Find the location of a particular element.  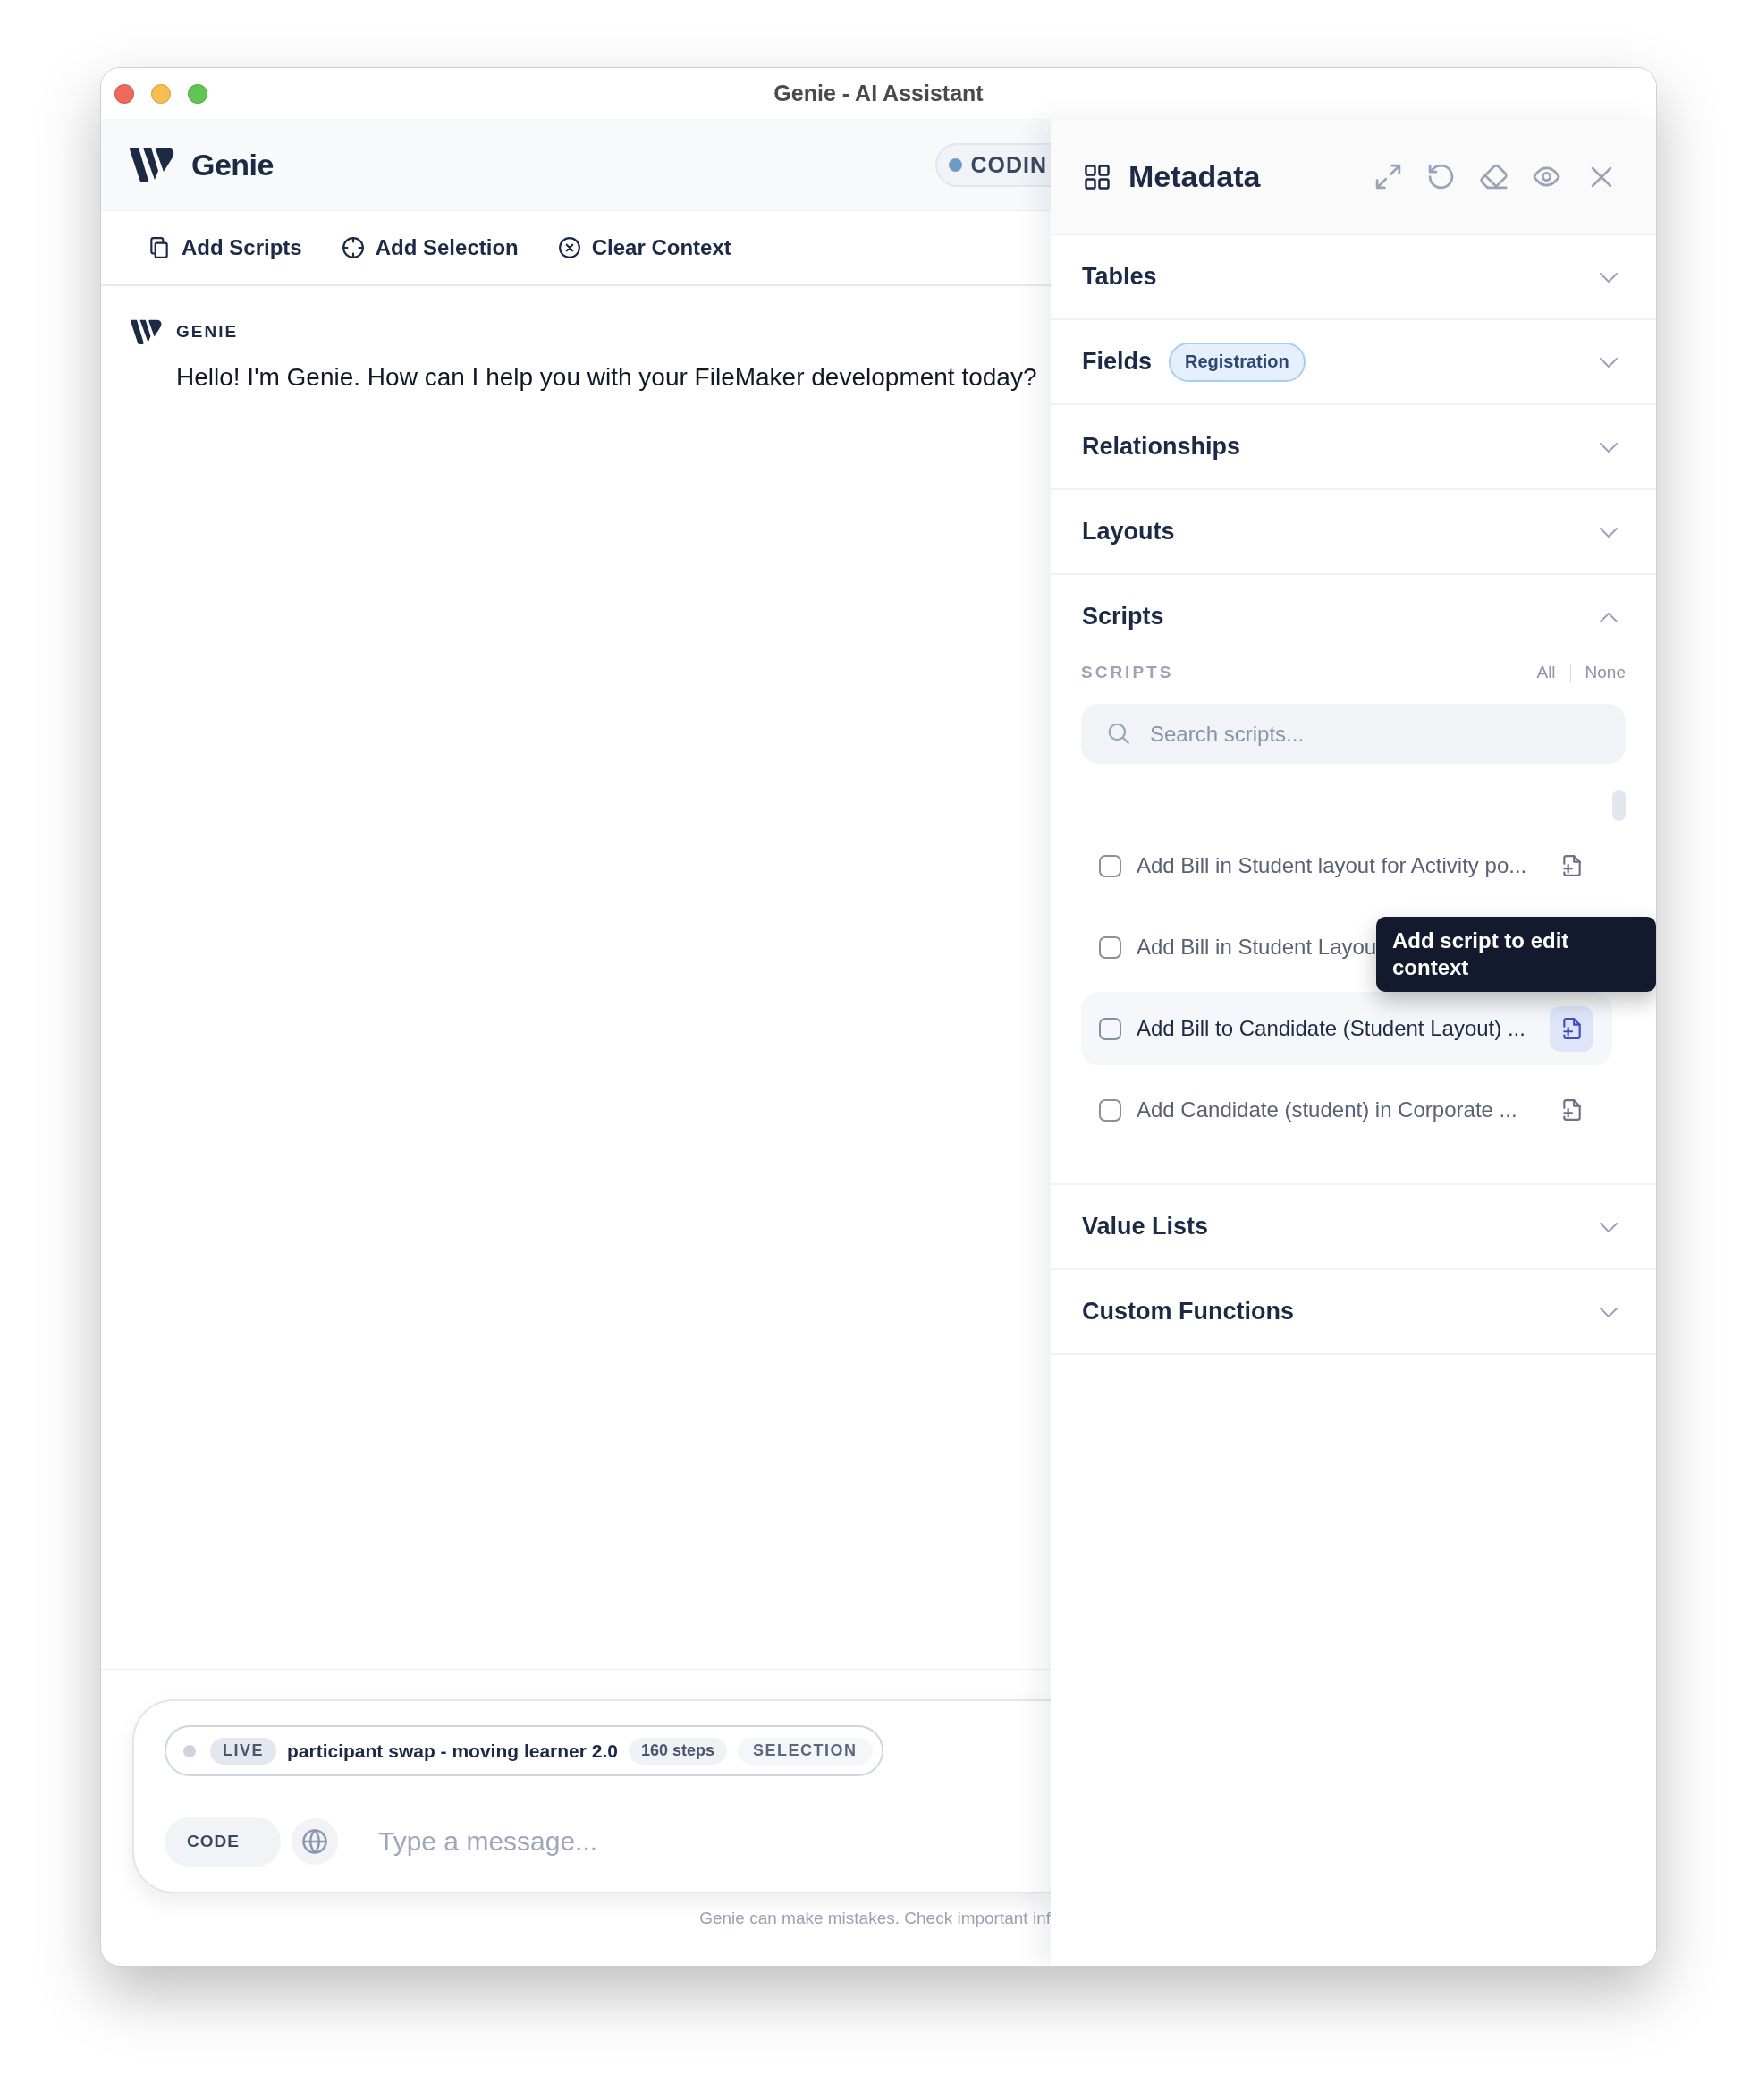

disclaimer-text: Genie can make mistakes. Check important inf is located at coordinates (875, 1918).